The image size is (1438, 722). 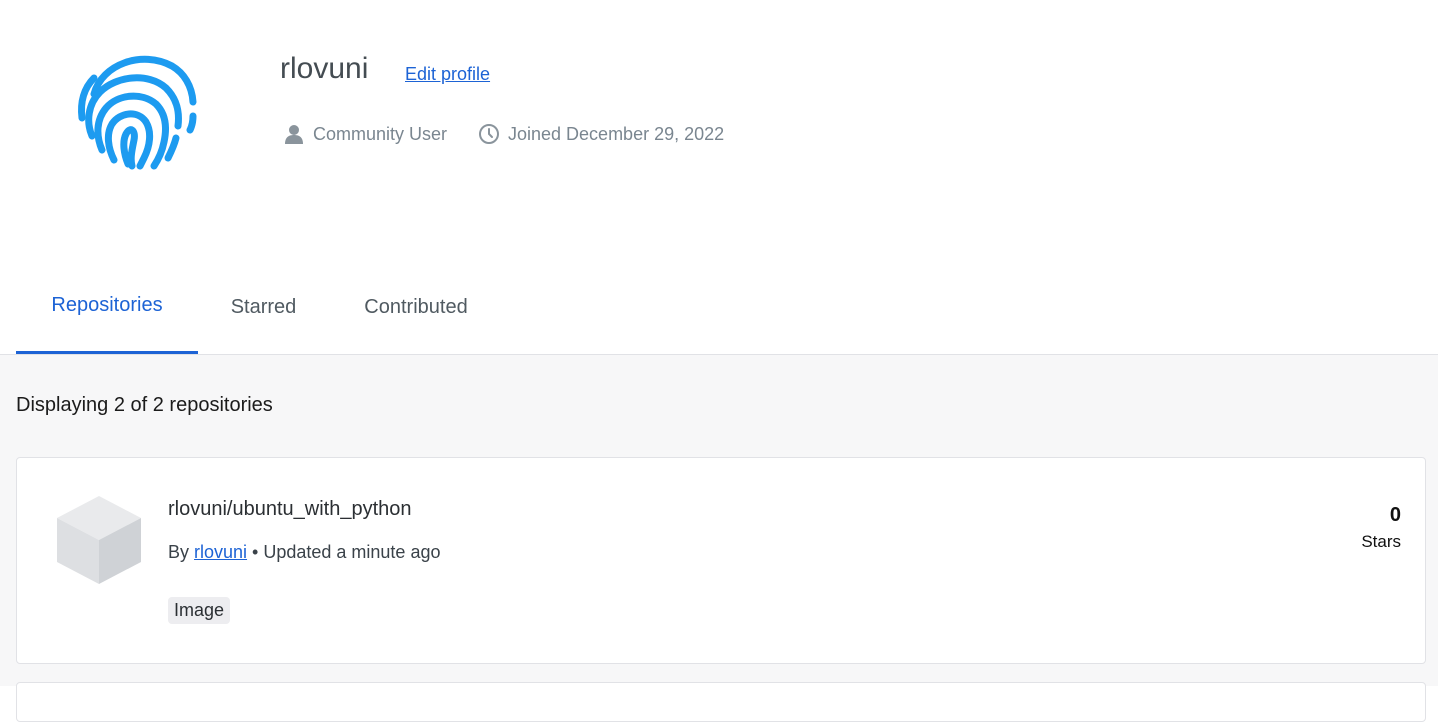 I want to click on repository-name: rlovuni/ubuntu_with_python, so click(x=290, y=509).